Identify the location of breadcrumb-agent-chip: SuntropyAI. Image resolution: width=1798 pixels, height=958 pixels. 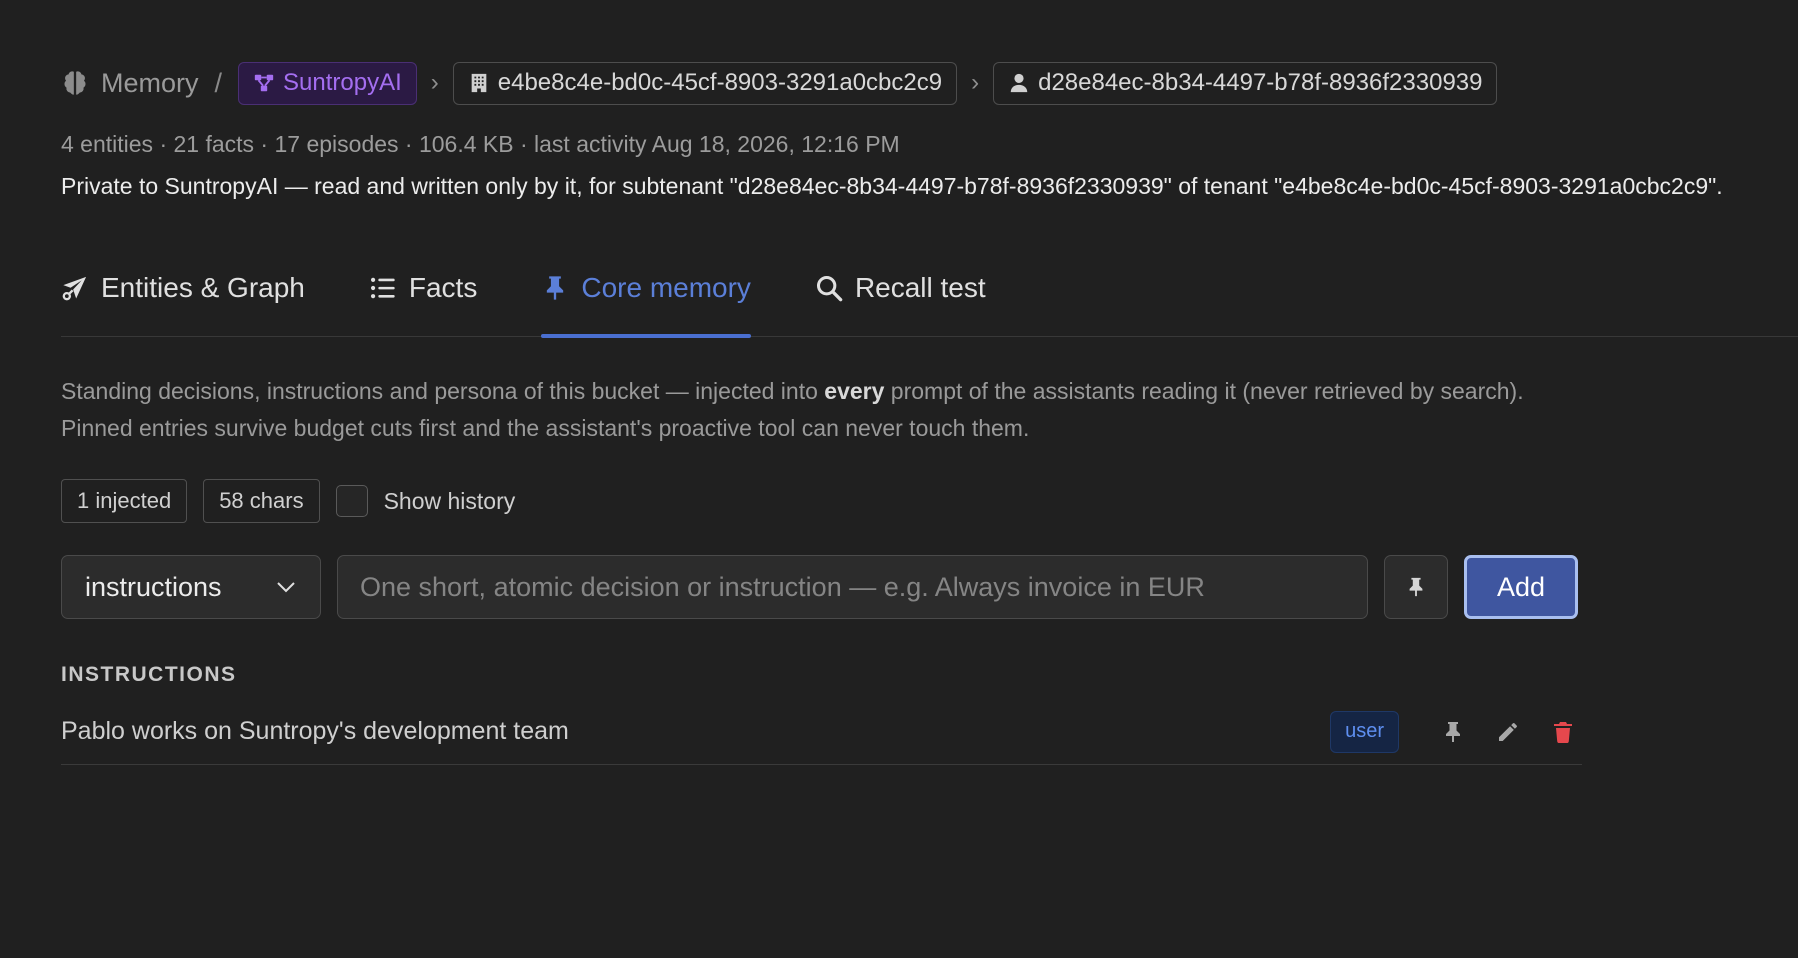
(327, 83).